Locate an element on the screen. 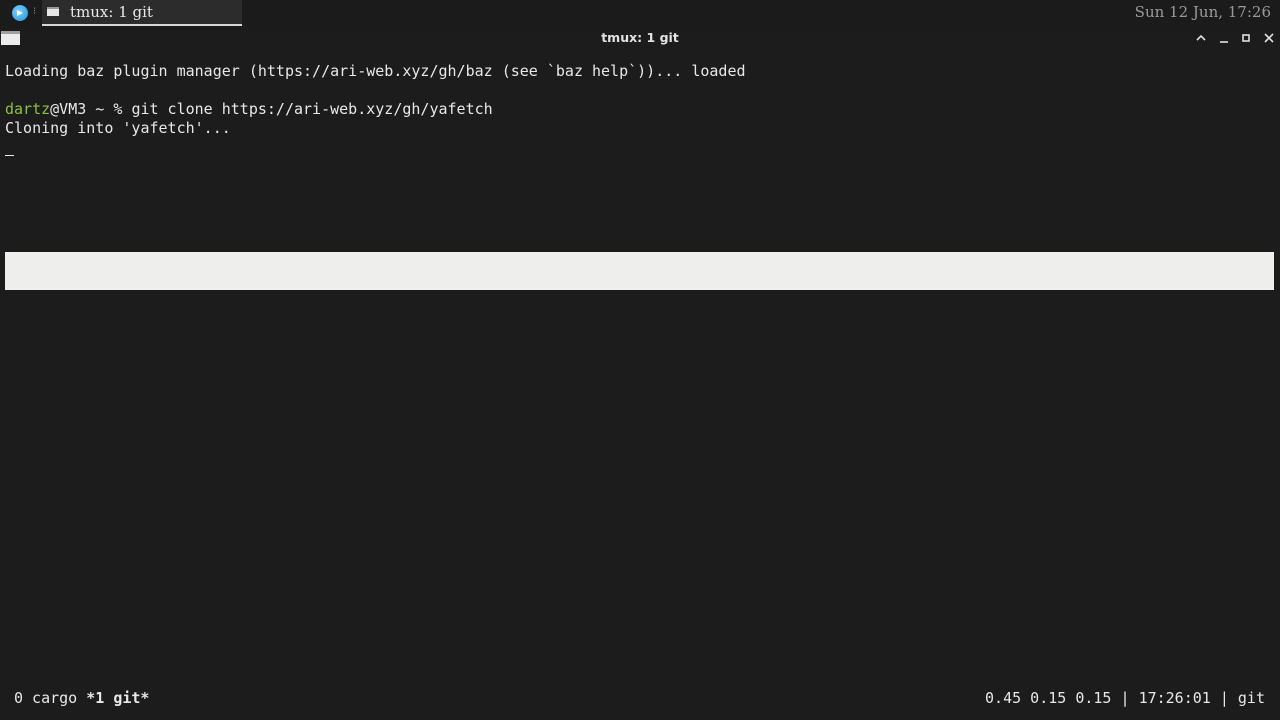  close-icon is located at coordinates (1269, 38).